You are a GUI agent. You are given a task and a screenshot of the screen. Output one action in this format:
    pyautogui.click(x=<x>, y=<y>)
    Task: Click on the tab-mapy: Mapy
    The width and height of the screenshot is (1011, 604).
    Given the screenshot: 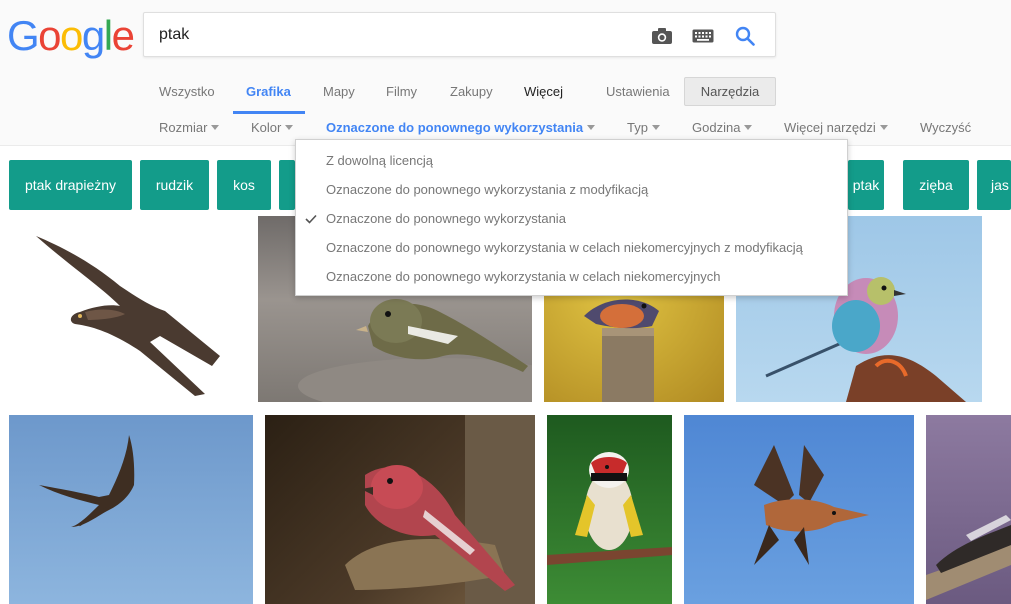 What is the action you would take?
    pyautogui.click(x=339, y=91)
    